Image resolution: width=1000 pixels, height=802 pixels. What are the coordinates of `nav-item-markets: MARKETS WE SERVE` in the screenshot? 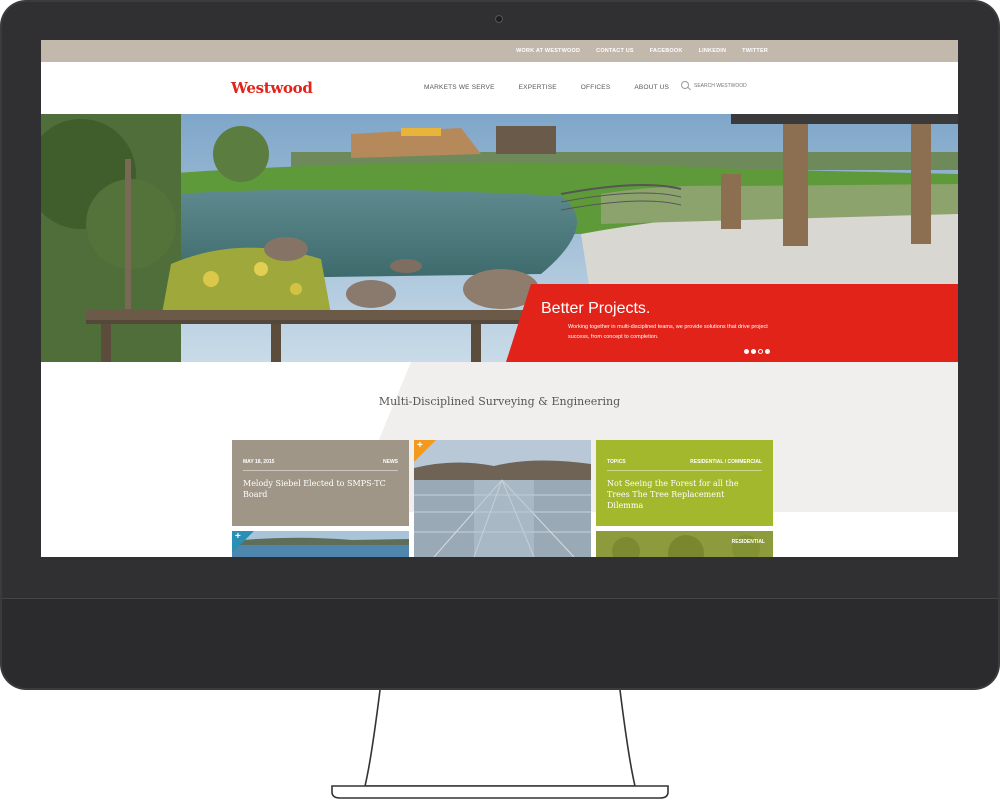 It's located at (459, 87).